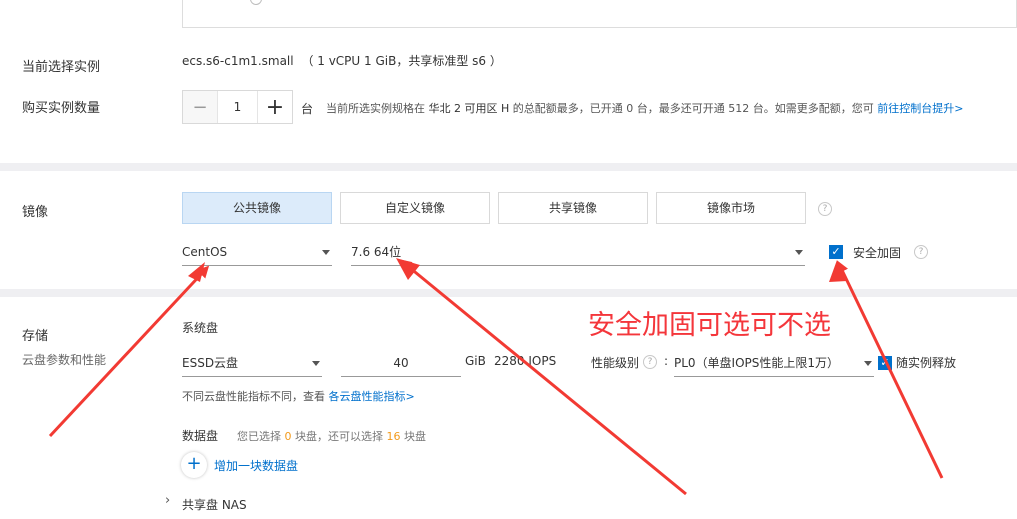  Describe the element at coordinates (252, 364) in the screenshot. I see `disk-type-select: ESSD云盘` at that location.